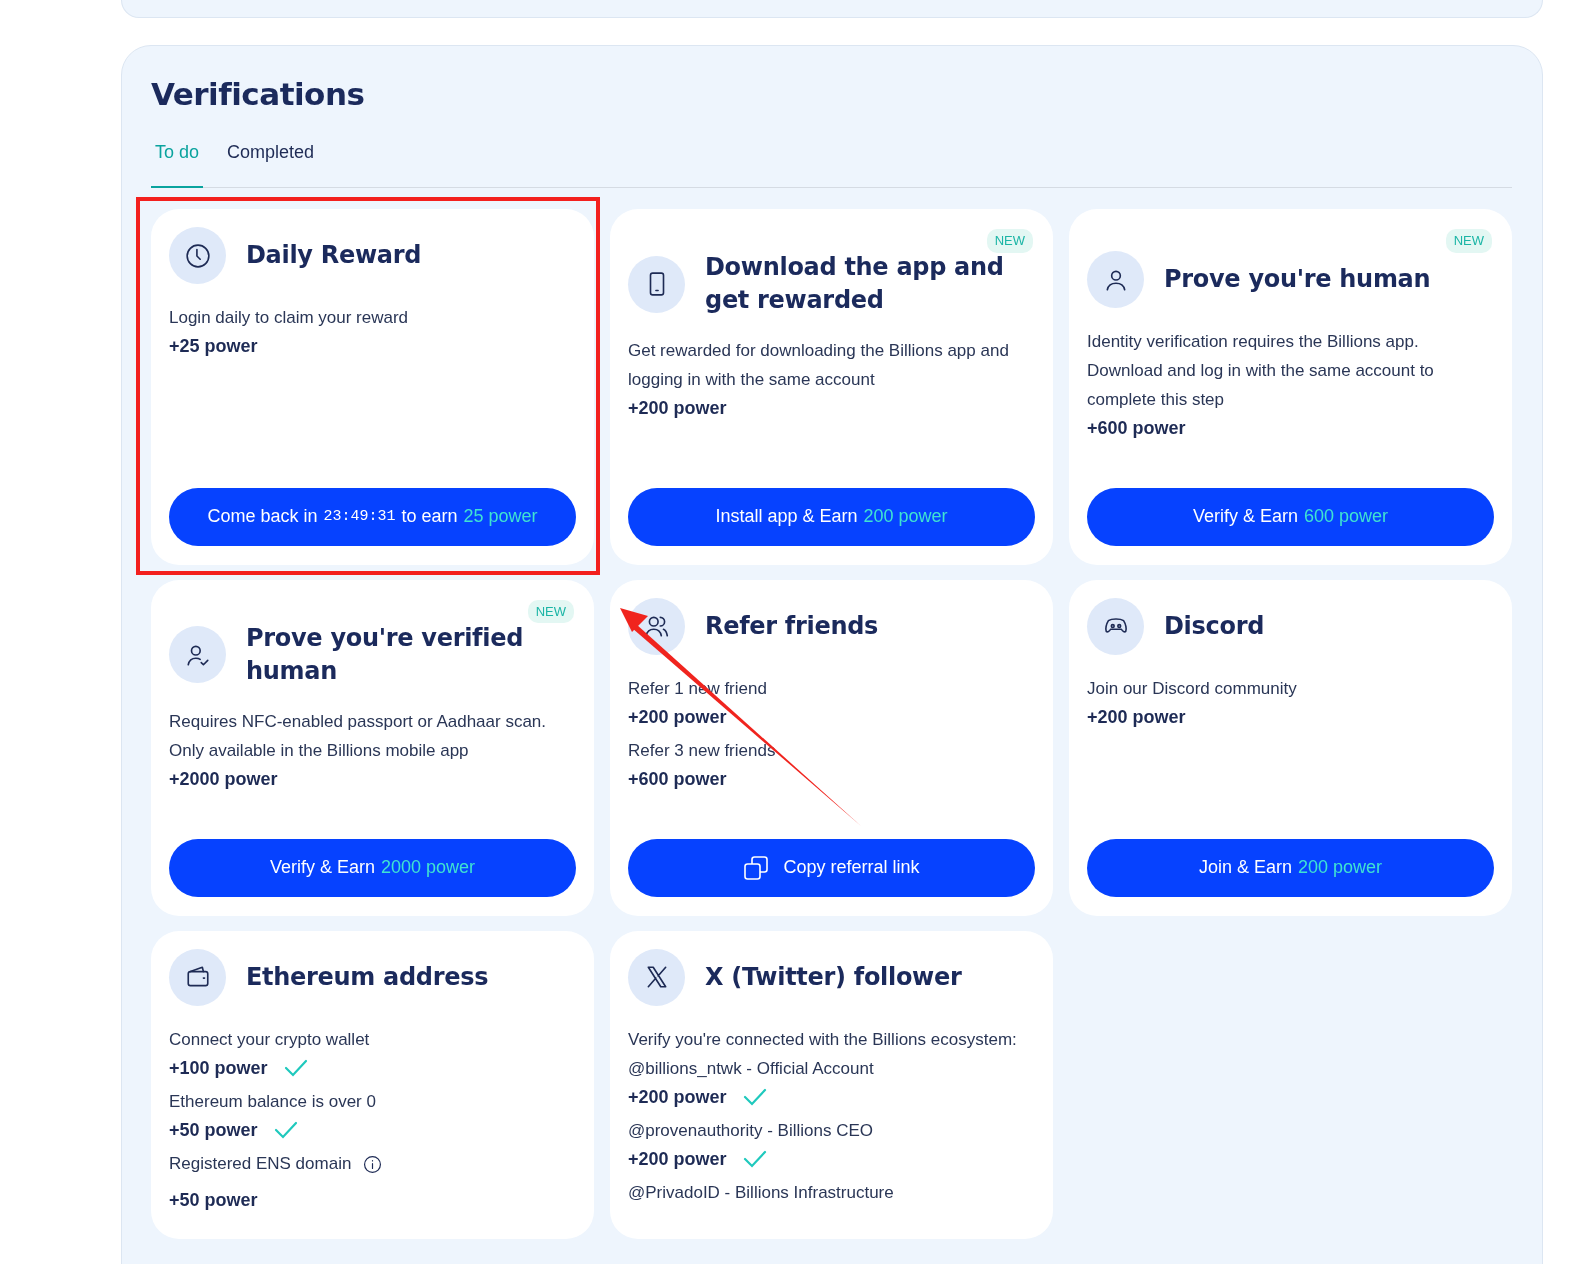 This screenshot has height=1264, width=1587. Describe the element at coordinates (819, 366) in the screenshot. I see `description: Get rewarded for downloading the Billions app and logging in with the same account` at that location.